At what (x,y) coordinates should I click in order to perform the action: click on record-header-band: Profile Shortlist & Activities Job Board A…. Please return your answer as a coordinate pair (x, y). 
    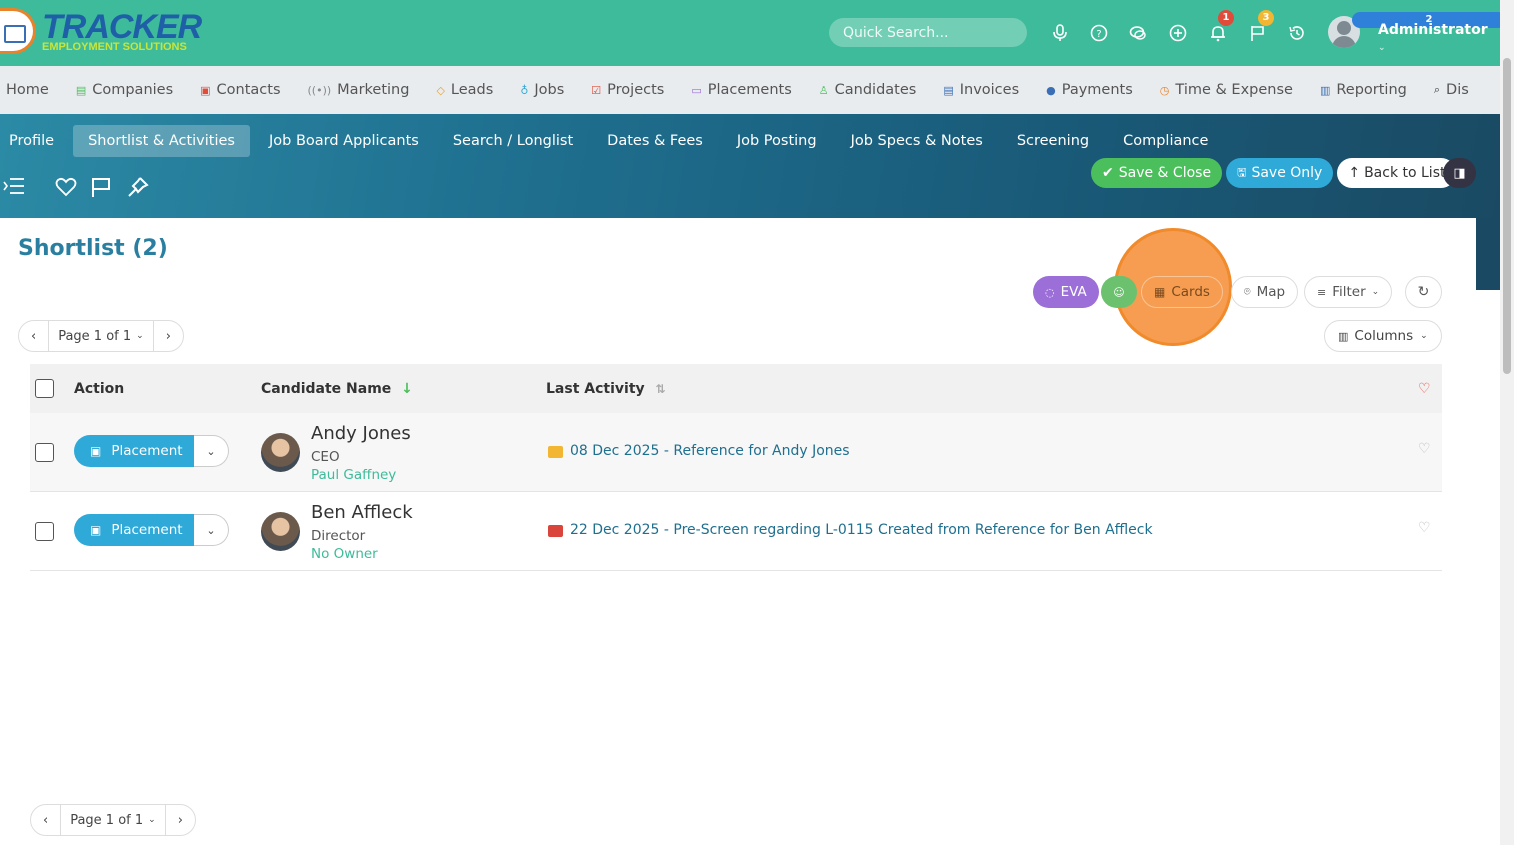
    Looking at the image, I should click on (750, 166).